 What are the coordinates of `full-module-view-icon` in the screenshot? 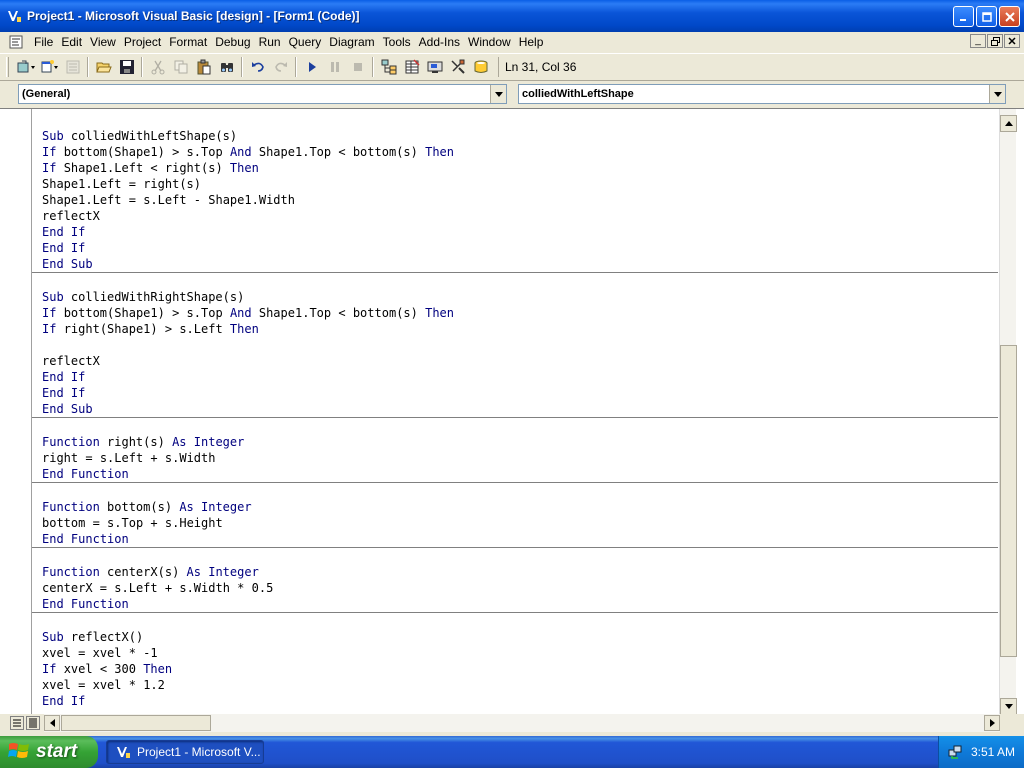 It's located at (33, 723).